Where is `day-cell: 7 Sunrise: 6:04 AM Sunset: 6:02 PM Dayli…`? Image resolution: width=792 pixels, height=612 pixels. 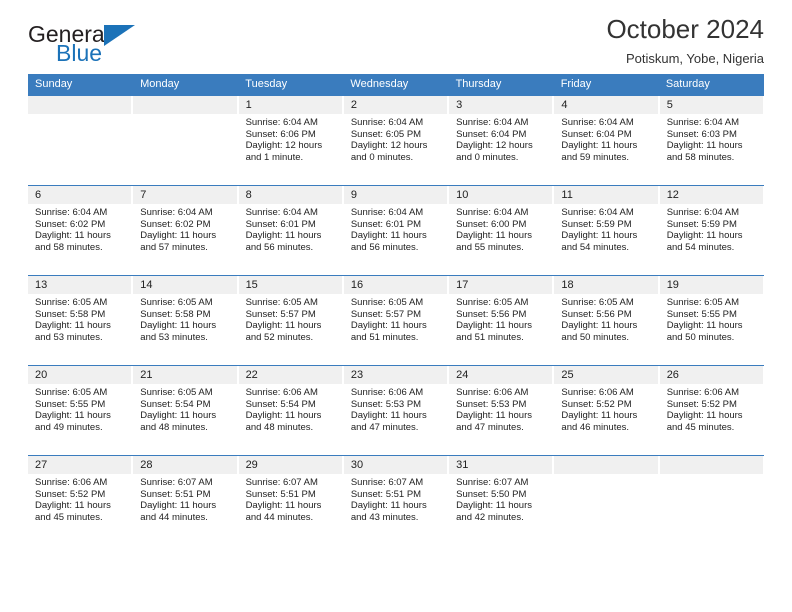 day-cell: 7 Sunrise: 6:04 AM Sunset: 6:02 PM Dayli… is located at coordinates (186, 230).